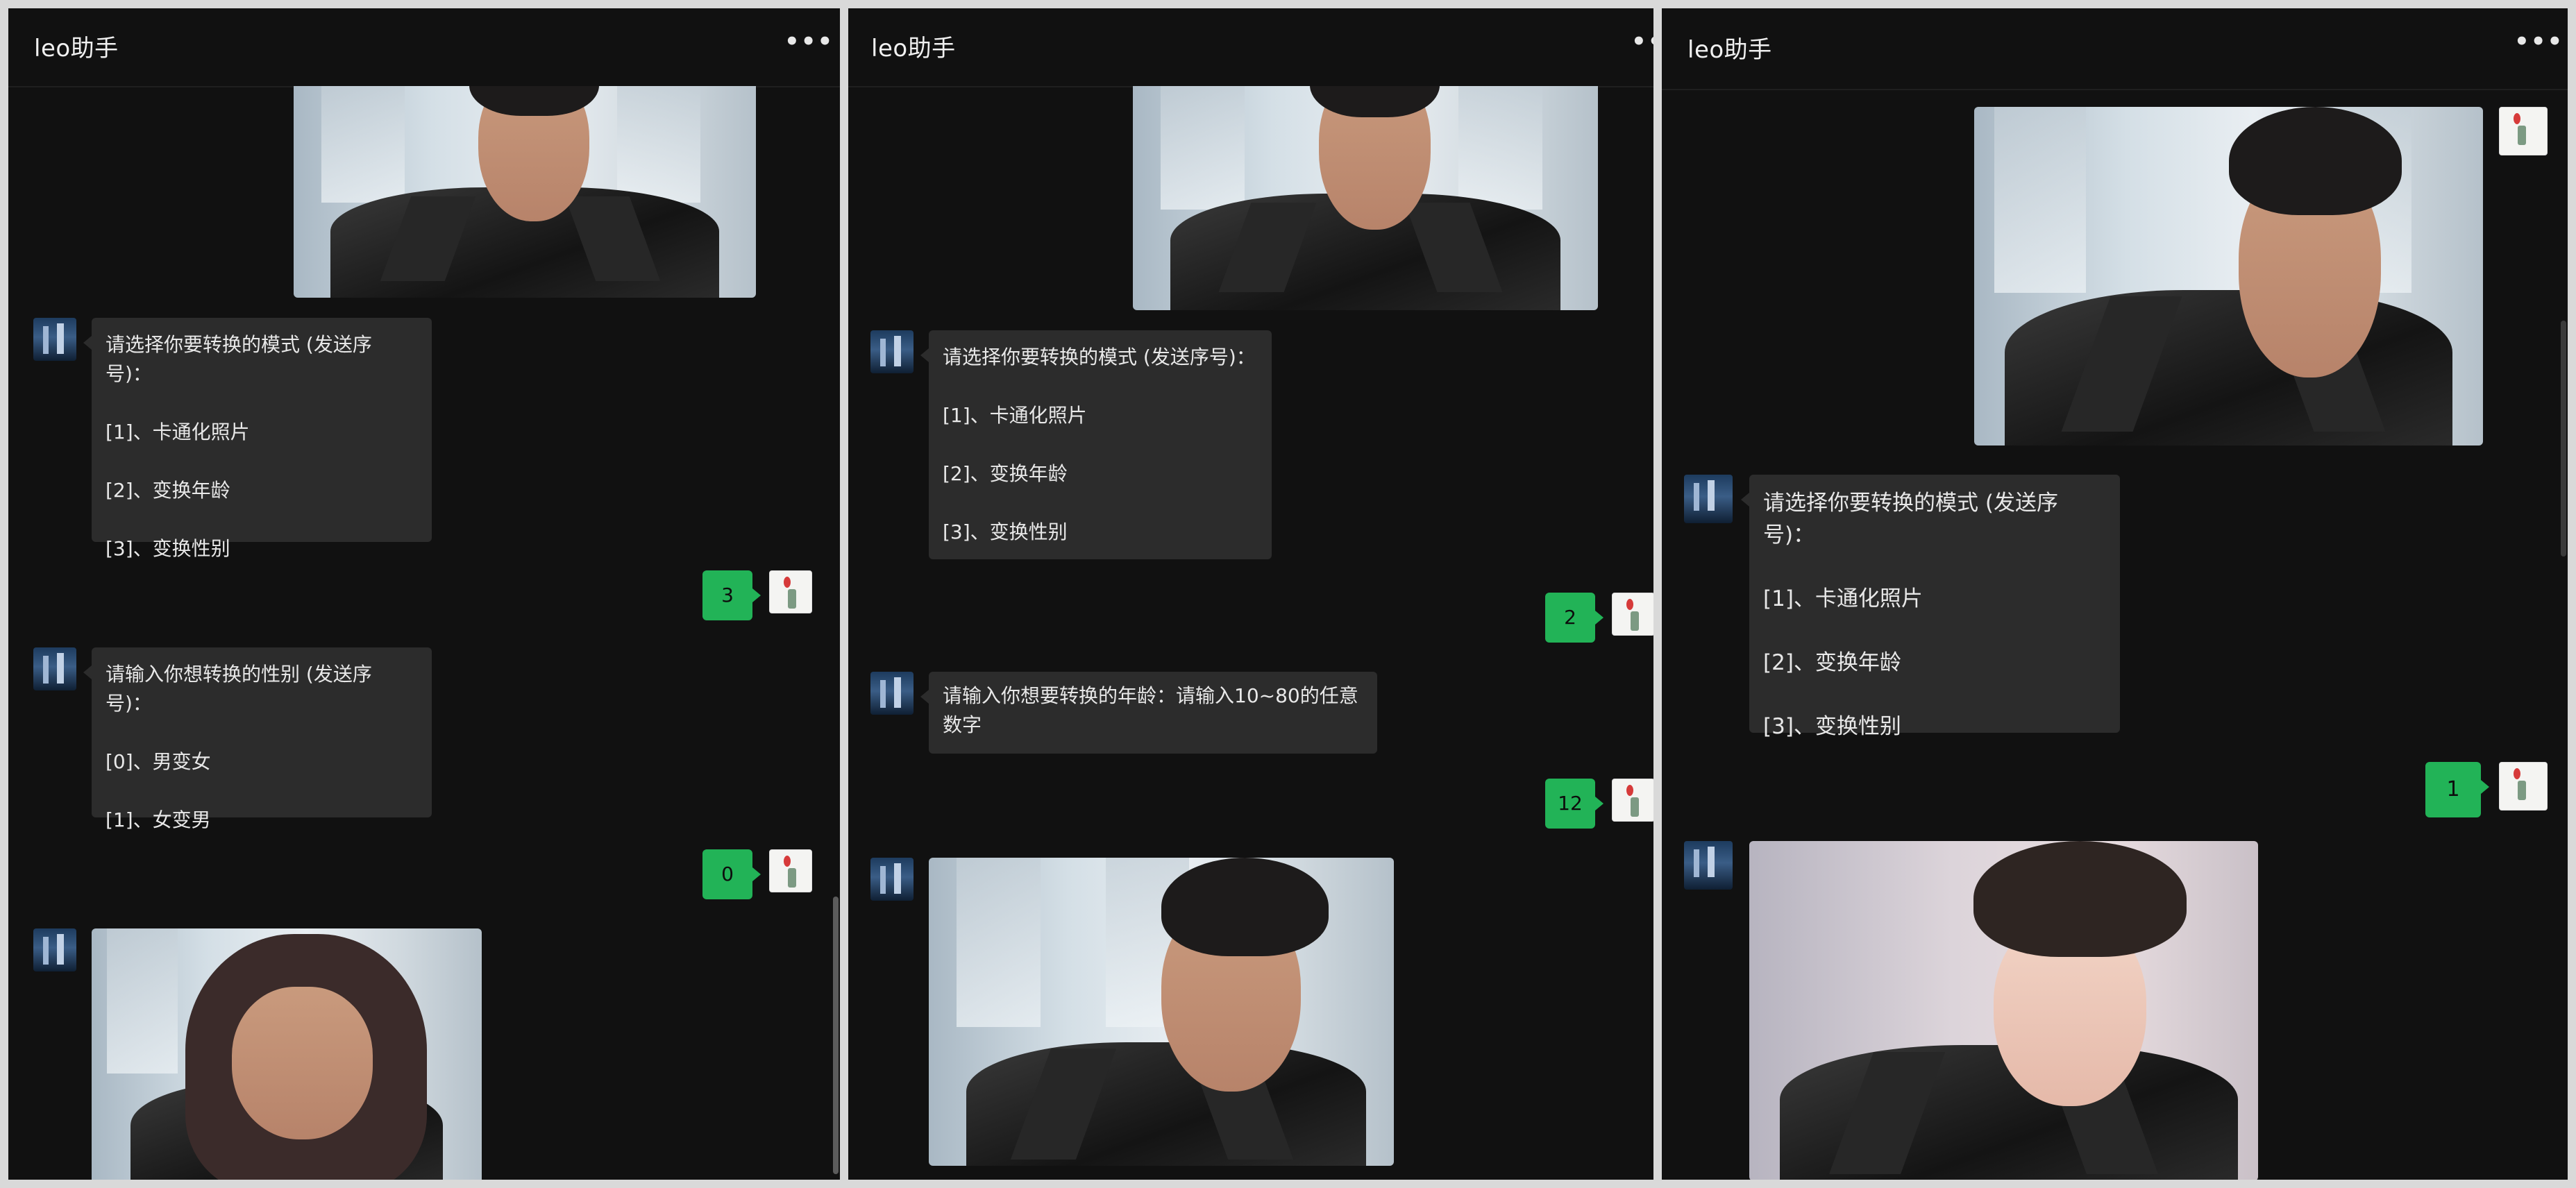 This screenshot has width=2576, height=1188. What do you see at coordinates (1150, 710) in the screenshot?
I see `message-text: 请输入你想要转换的年龄：请输入10~80的任意数字` at bounding box center [1150, 710].